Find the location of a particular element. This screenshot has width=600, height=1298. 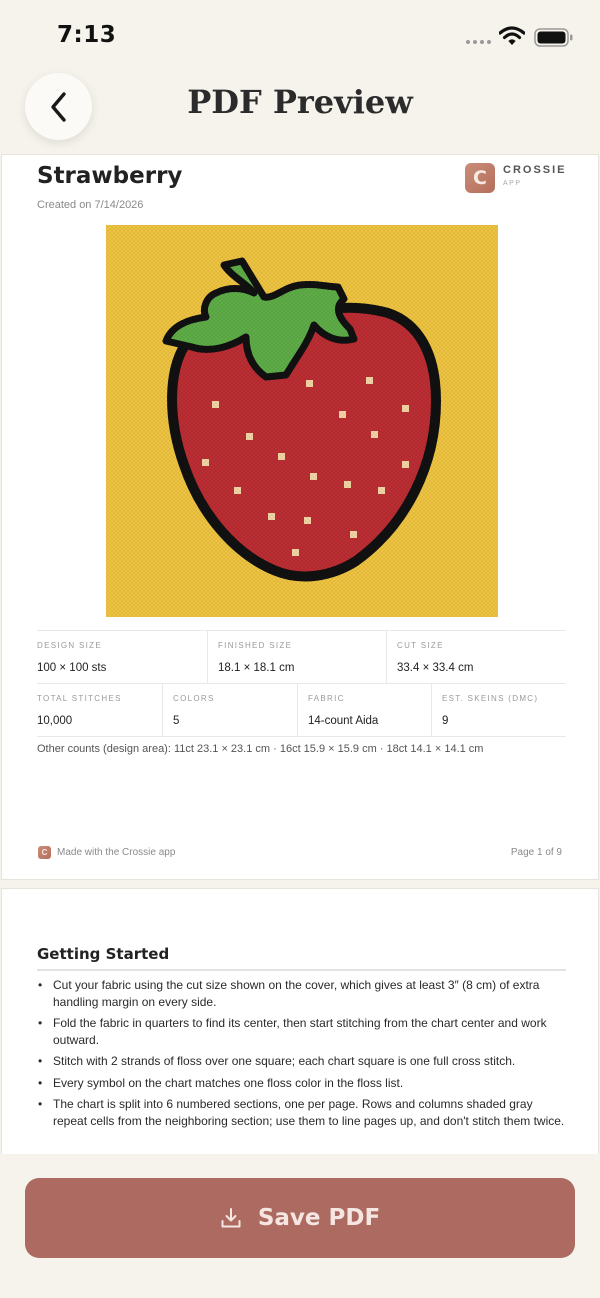

footer-logo: C is located at coordinates (44, 852).